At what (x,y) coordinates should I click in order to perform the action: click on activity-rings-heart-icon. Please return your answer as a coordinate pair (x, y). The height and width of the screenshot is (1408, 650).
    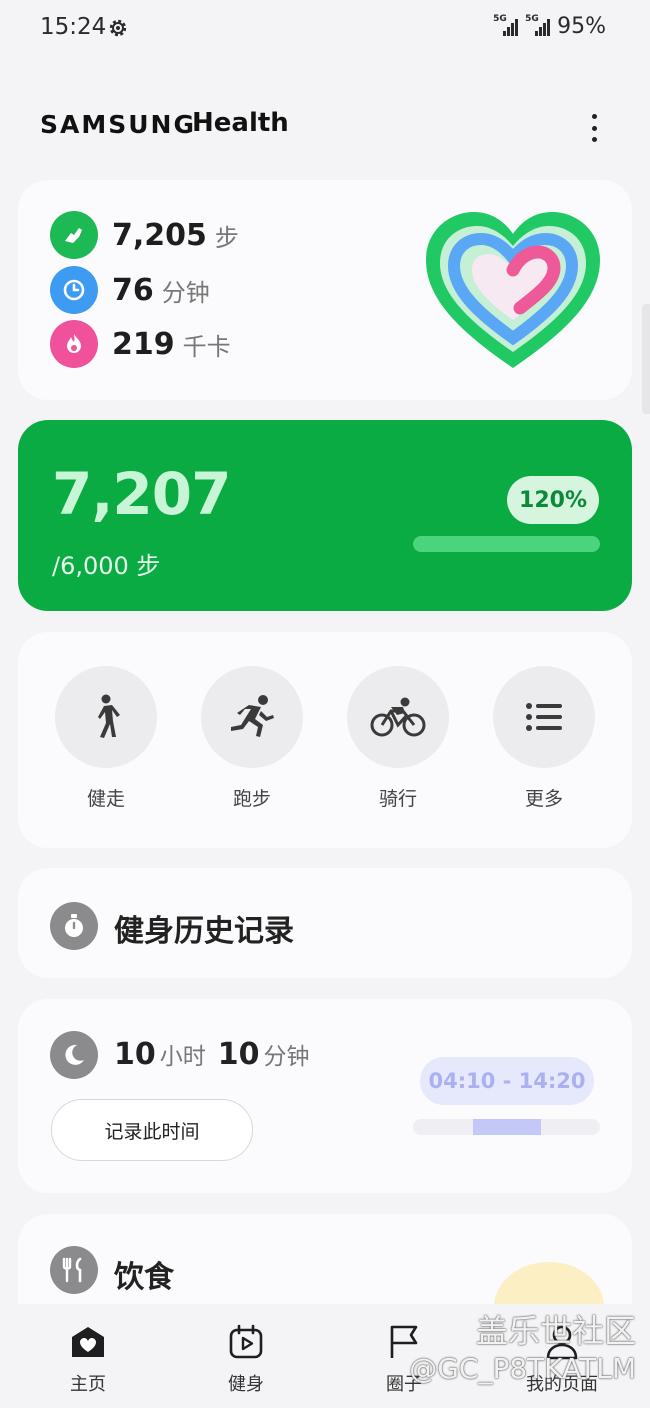
    Looking at the image, I should click on (513, 293).